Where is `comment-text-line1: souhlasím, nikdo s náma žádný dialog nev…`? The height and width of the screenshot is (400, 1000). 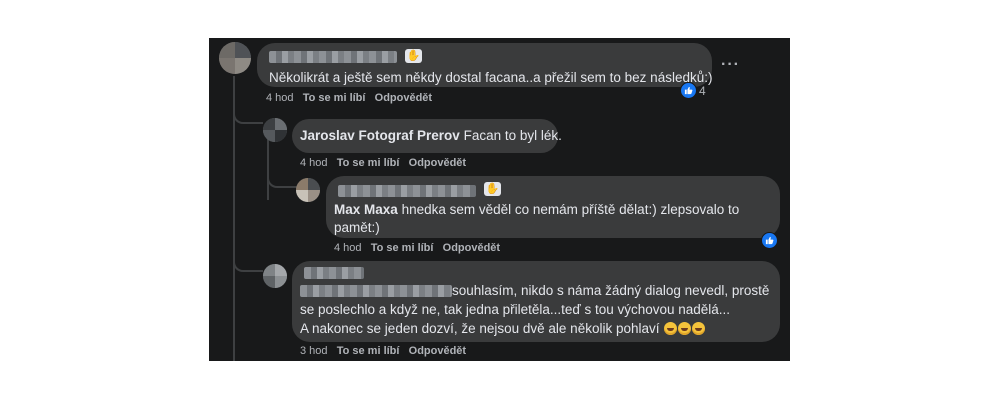 comment-text-line1: souhlasím, nikdo s náma žádný dialog nev… is located at coordinates (611, 290).